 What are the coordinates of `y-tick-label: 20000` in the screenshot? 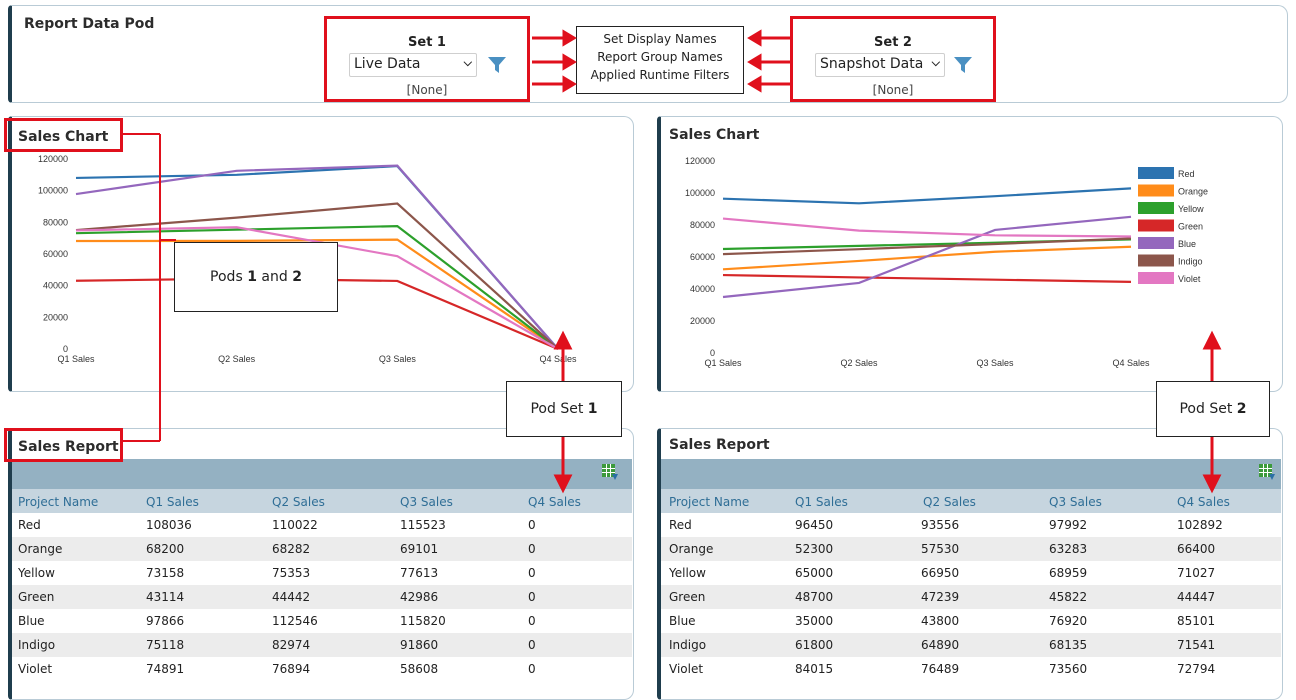 It's located at (702, 321).